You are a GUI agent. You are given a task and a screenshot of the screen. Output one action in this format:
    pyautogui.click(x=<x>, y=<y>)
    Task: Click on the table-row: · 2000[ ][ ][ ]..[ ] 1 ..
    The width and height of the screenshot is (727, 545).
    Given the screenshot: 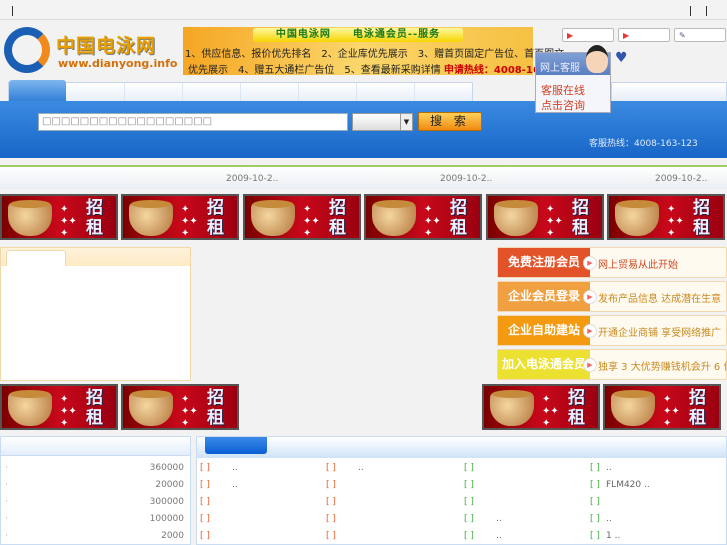 What is the action you would take?
    pyautogui.click(x=363, y=536)
    